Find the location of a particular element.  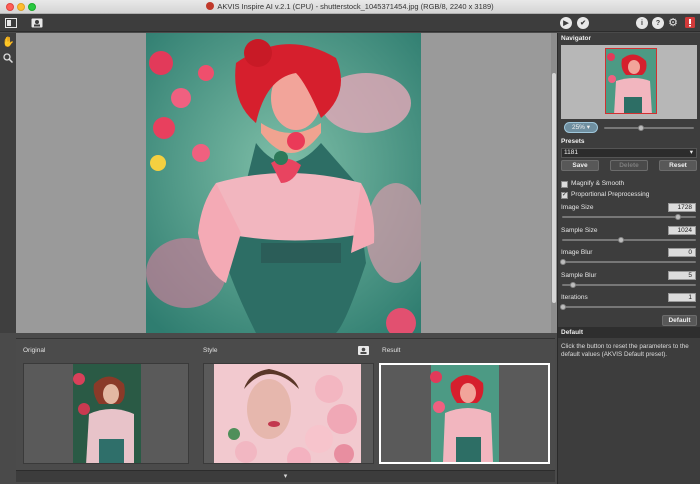

check-icon: ✔ is located at coordinates (583, 23).